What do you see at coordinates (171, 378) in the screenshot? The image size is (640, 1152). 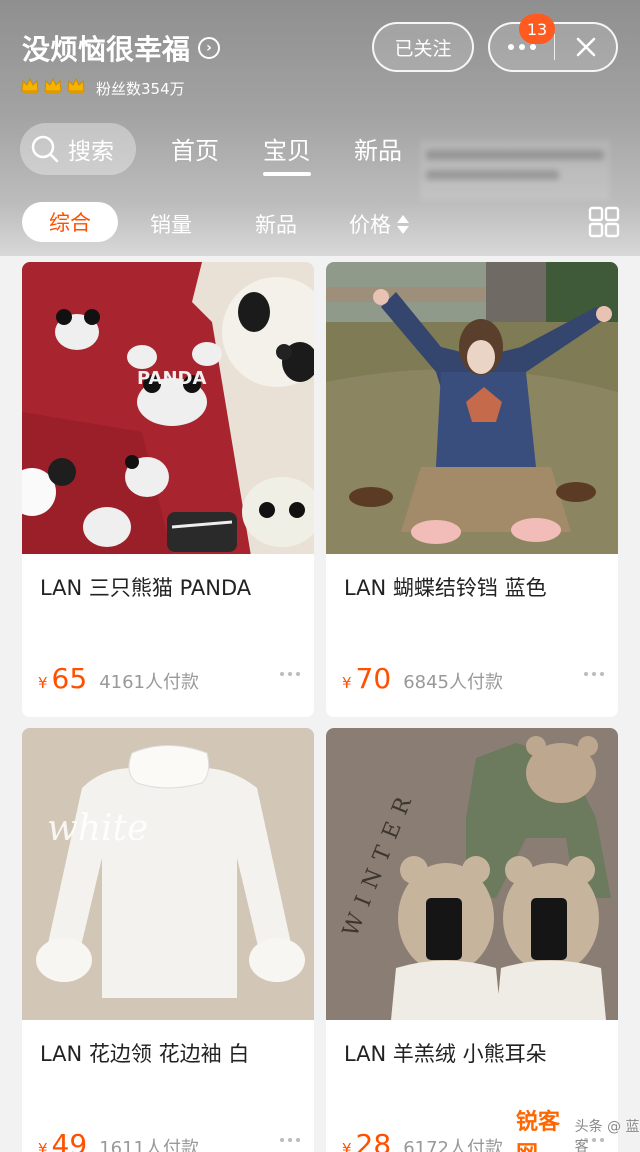 I see `panda-print-text: PANDA` at bounding box center [171, 378].